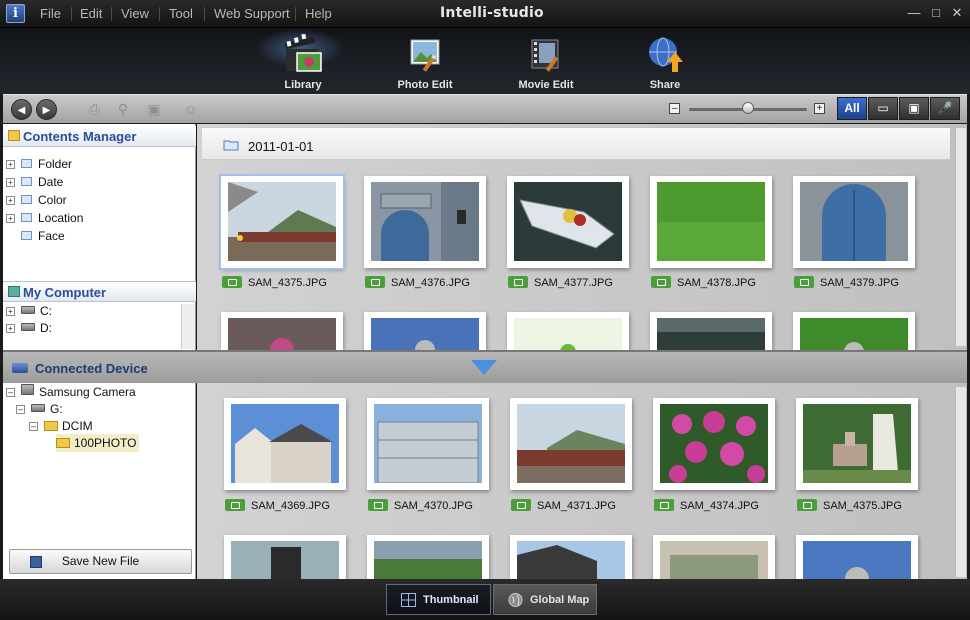 The image size is (970, 620). What do you see at coordinates (80, 136) in the screenshot?
I see `contents-manager-title: Contents Manager` at bounding box center [80, 136].